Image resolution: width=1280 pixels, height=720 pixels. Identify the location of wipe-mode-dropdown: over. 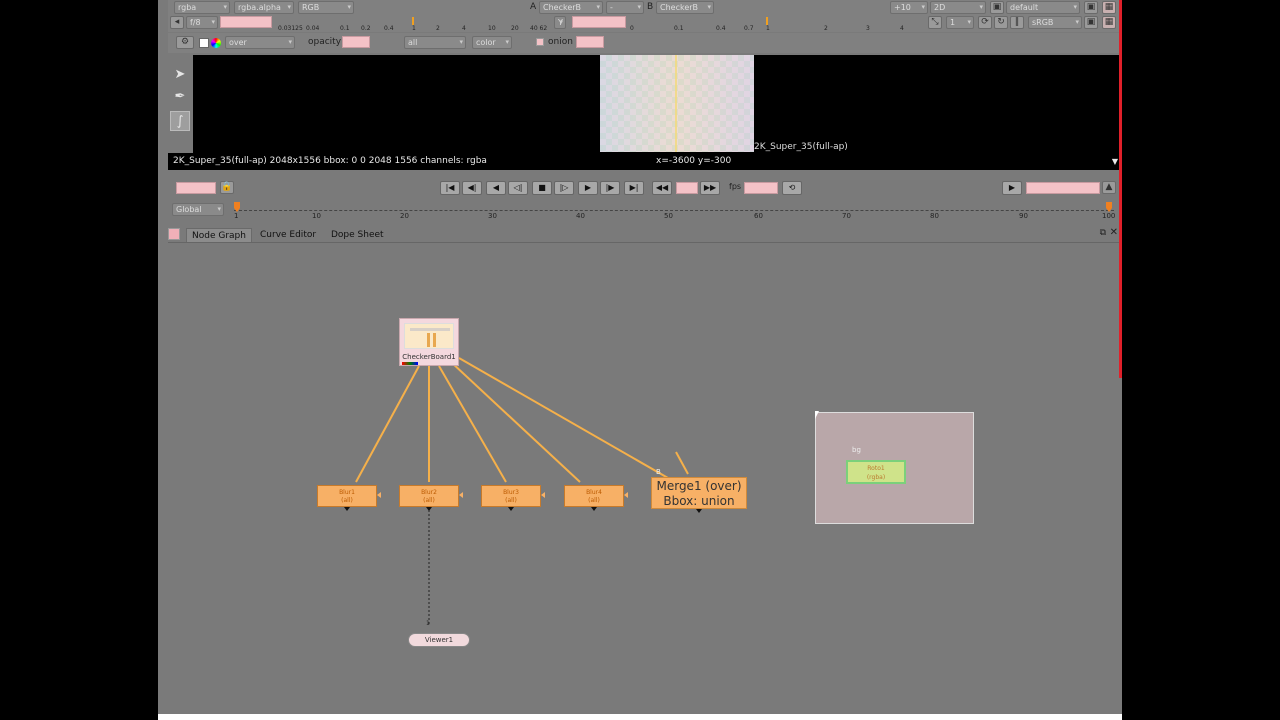
(260, 42).